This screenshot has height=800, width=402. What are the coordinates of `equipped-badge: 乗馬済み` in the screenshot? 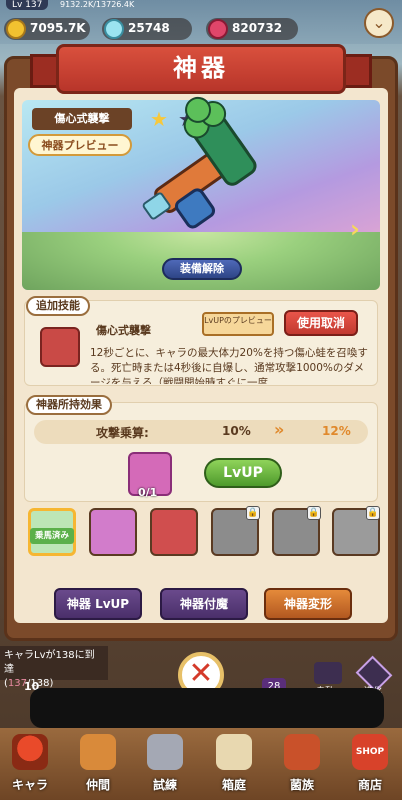 It's located at (52, 536).